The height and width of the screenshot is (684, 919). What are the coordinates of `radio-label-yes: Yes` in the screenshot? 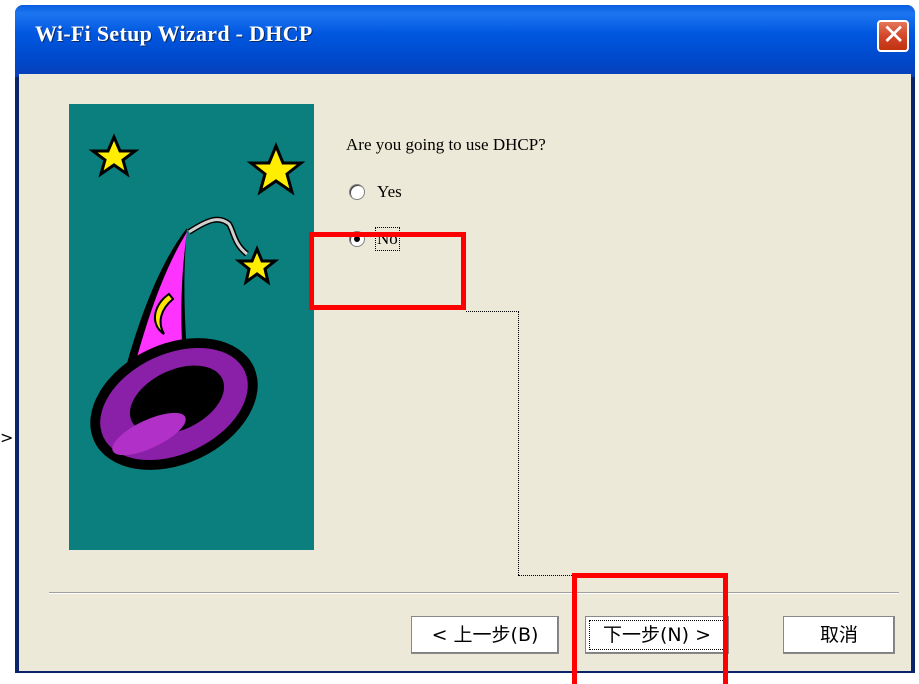 It's located at (389, 192).